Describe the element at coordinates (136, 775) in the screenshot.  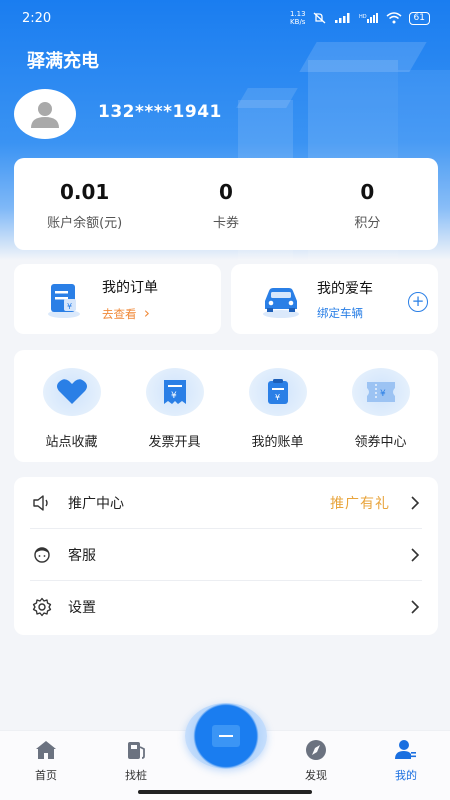
I see `tab-label: 找桩` at that location.